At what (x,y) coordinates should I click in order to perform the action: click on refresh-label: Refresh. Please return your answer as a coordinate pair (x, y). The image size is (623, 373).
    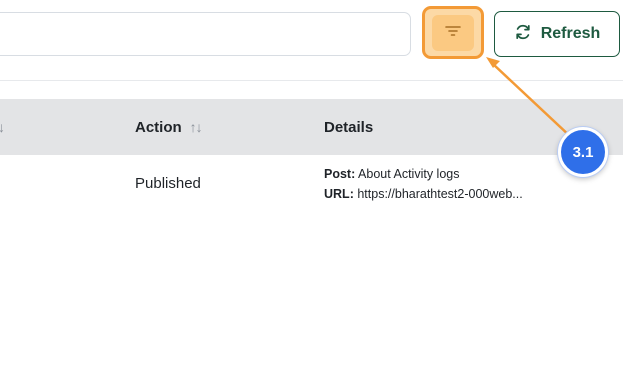
    Looking at the image, I should click on (570, 33).